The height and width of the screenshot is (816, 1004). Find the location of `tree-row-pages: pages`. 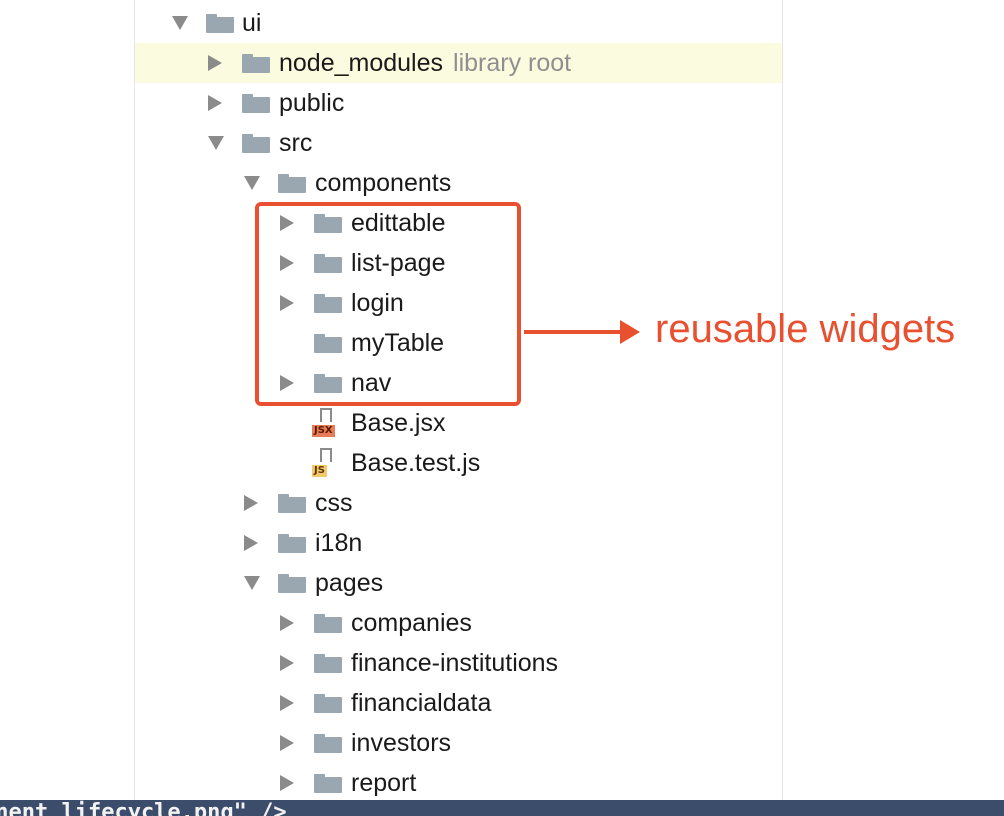

tree-row-pages: pages is located at coordinates (458, 583).